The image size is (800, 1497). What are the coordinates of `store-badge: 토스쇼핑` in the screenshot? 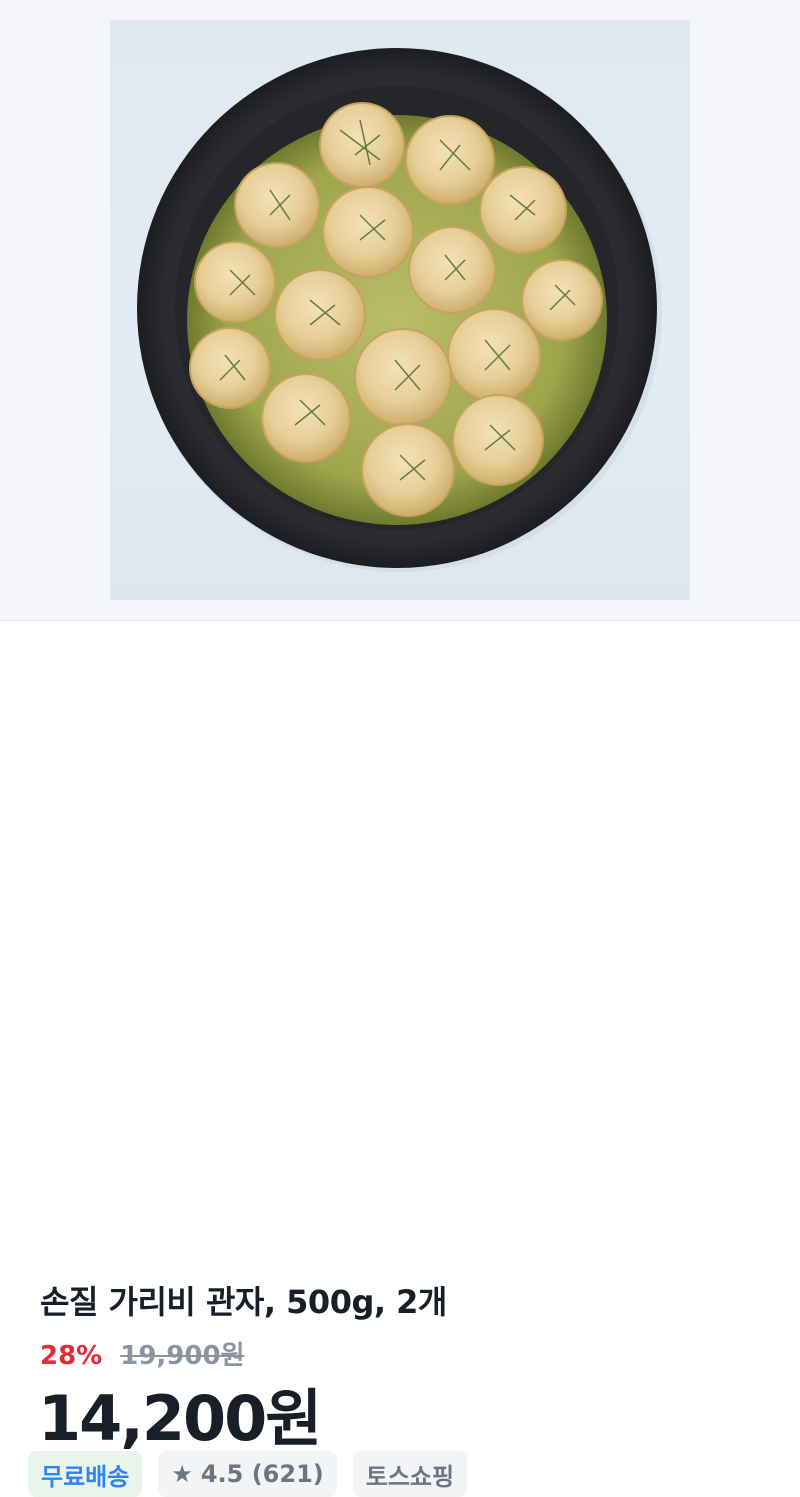 It's located at (410, 1474).